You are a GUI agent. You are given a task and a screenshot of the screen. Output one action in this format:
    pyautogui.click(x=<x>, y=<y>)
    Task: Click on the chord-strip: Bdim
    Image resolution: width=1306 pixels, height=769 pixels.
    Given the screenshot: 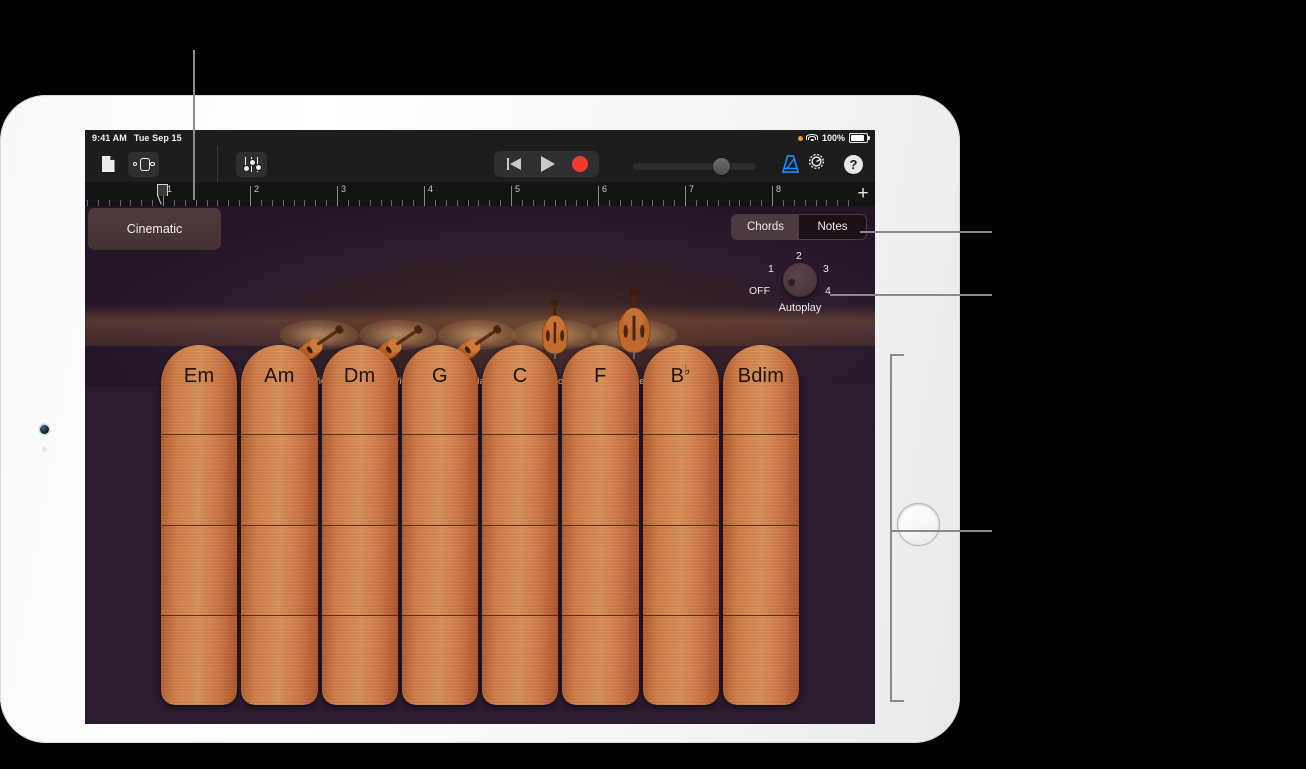 What is the action you would take?
    pyautogui.click(x=760, y=525)
    